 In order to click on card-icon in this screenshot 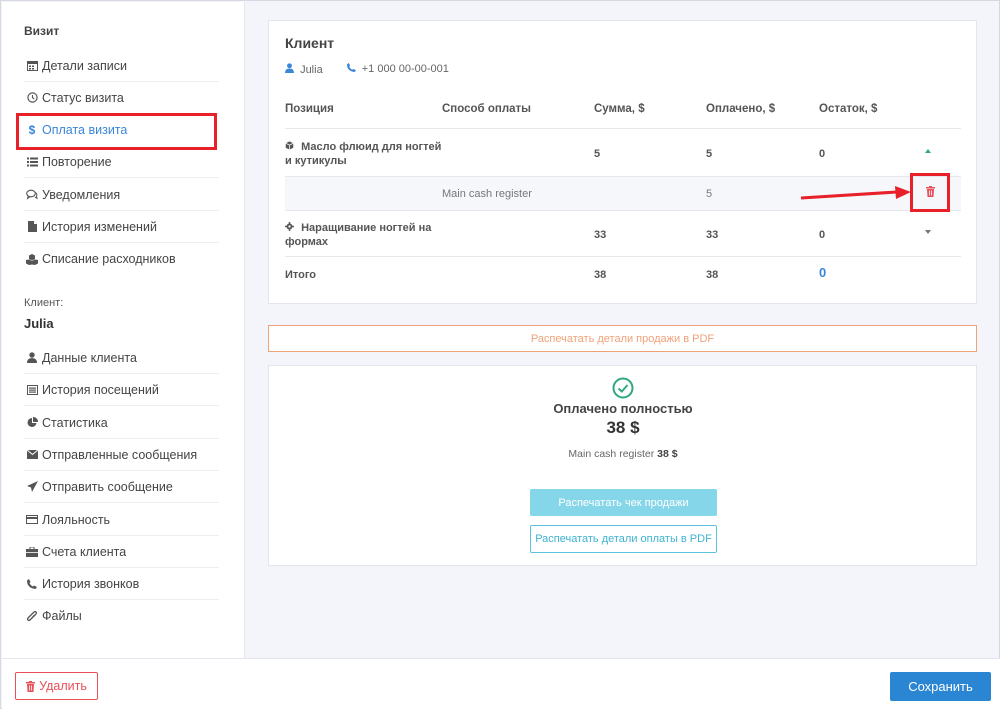, I will do `click(32, 519)`.